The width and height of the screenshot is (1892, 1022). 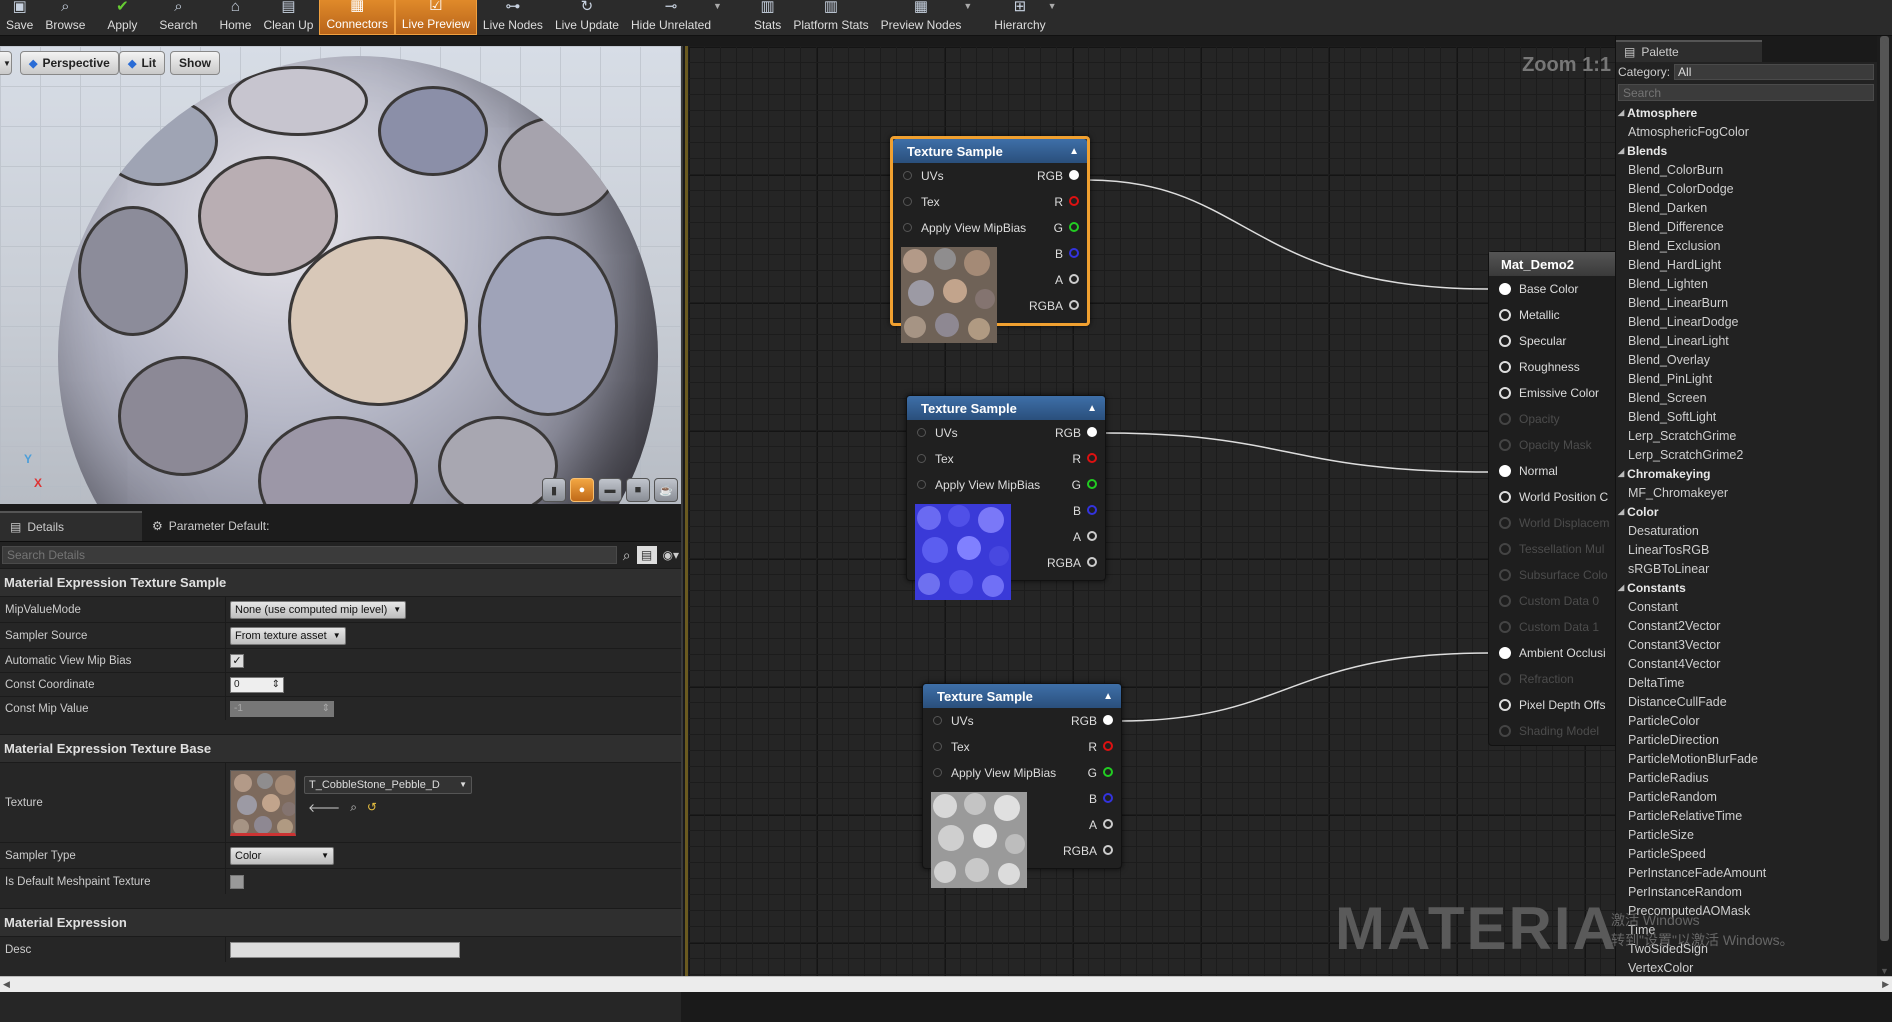 What do you see at coordinates (1746, 511) in the screenshot?
I see `palette-category: ◢ Color` at bounding box center [1746, 511].